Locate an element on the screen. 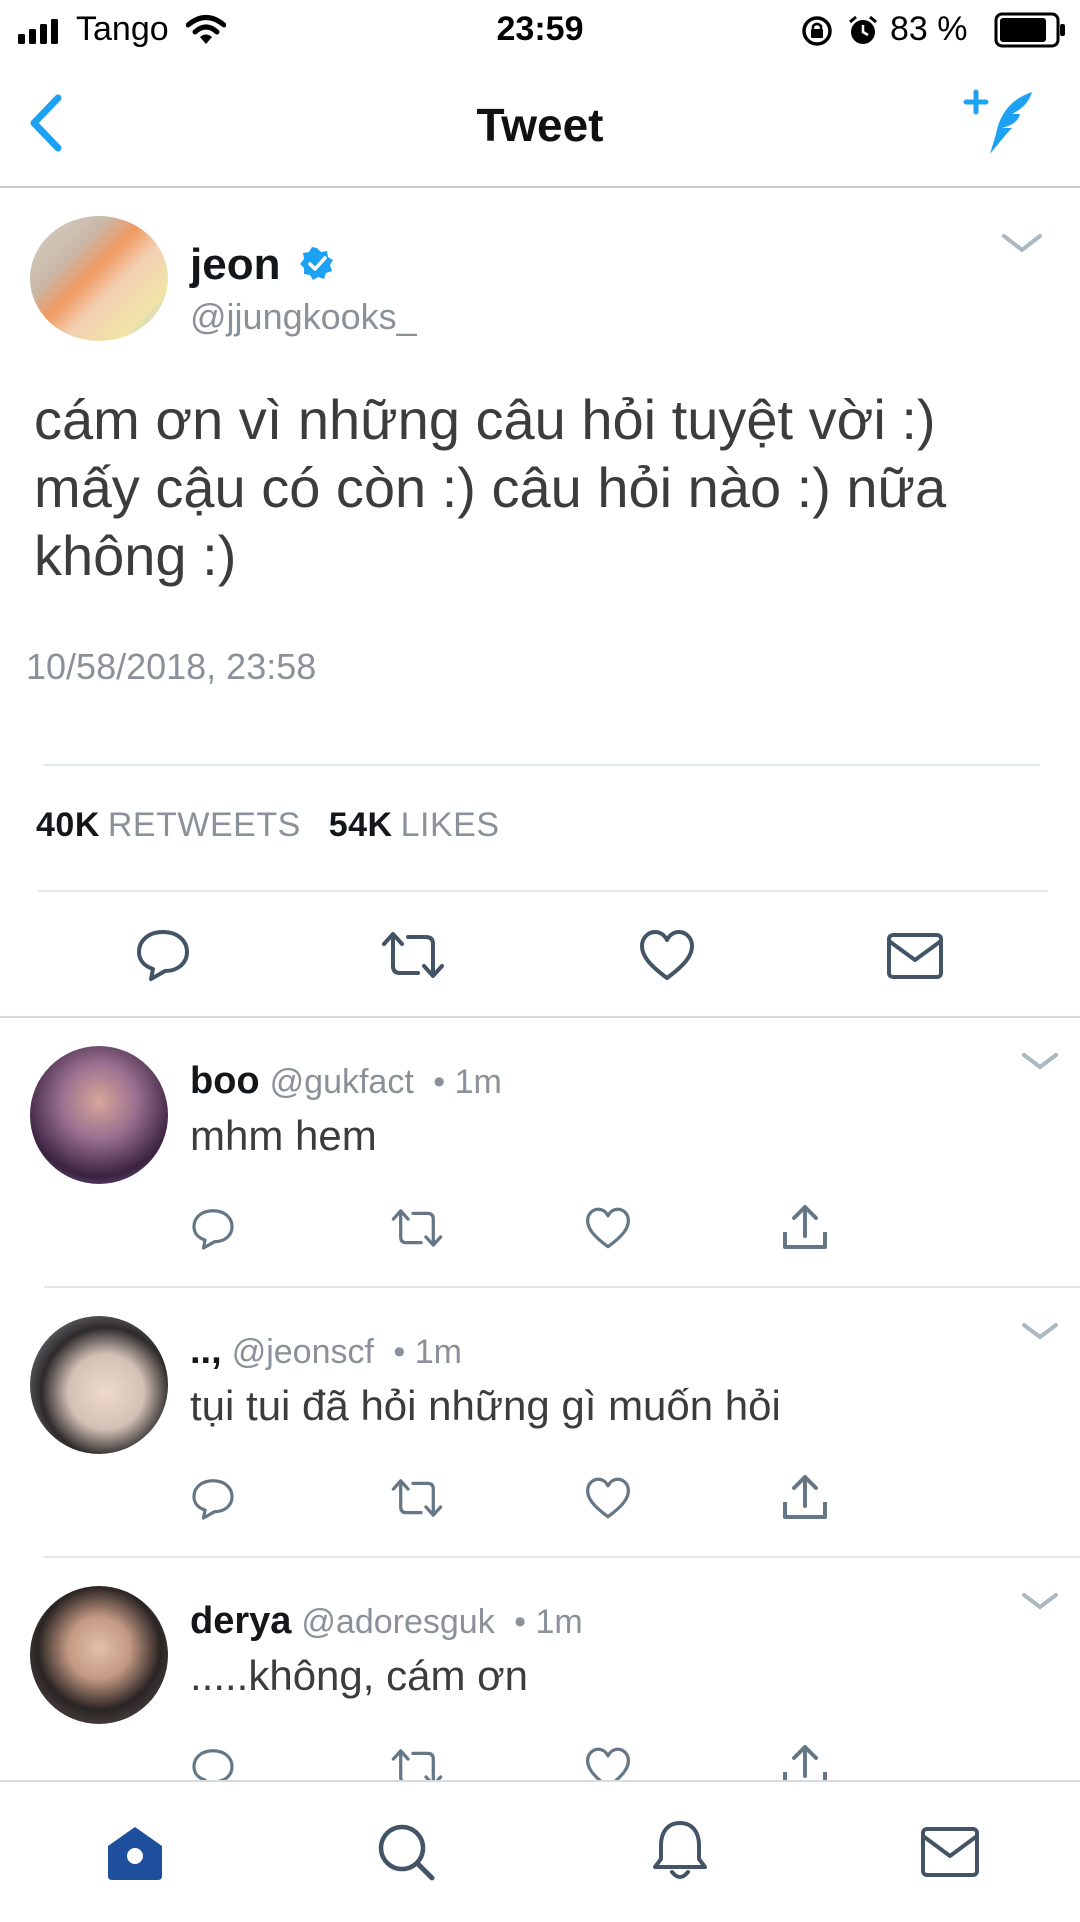 The height and width of the screenshot is (1922, 1080). author-handle: @jjungkooks_ is located at coordinates (303, 317).